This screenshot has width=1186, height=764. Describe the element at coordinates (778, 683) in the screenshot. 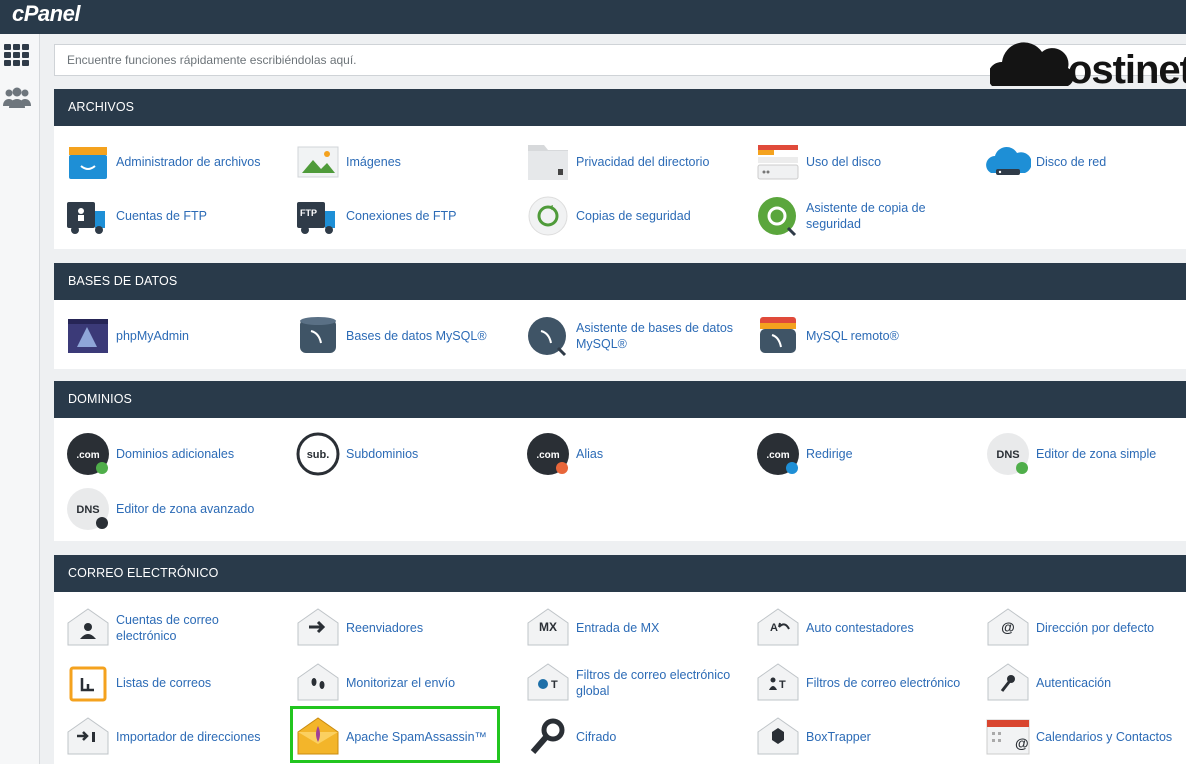

I see `email-filters-icon: T` at that location.